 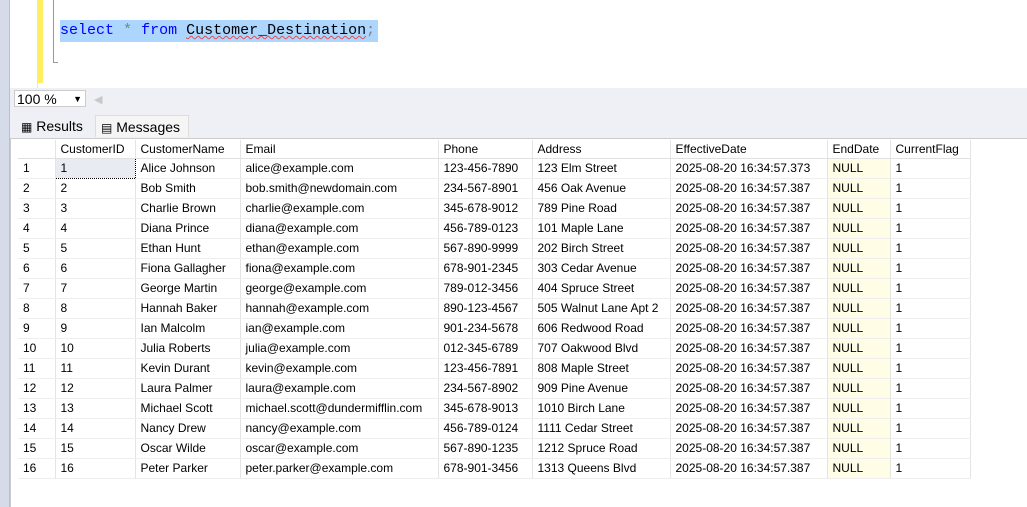 I want to click on column-header: Email, so click(x=339, y=149).